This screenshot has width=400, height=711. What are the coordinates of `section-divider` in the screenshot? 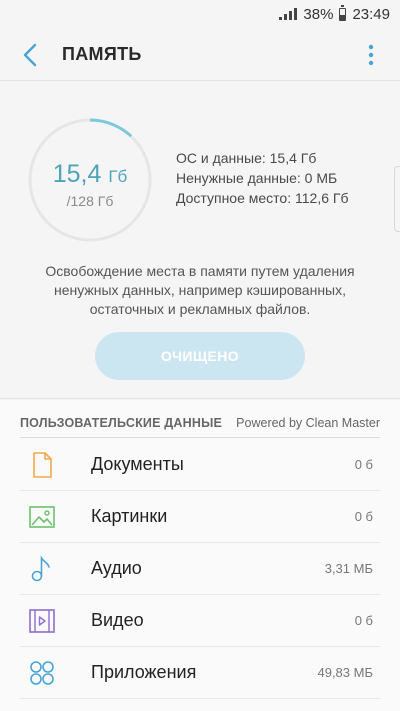 It's located at (200, 398).